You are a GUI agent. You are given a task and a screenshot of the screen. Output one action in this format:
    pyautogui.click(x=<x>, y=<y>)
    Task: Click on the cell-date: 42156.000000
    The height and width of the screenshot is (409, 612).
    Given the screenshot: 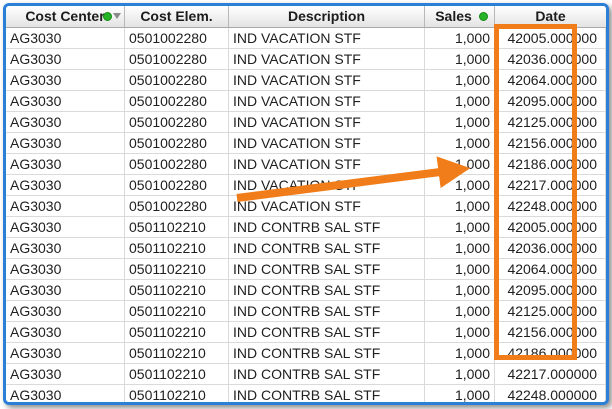 What is the action you would take?
    pyautogui.click(x=550, y=143)
    